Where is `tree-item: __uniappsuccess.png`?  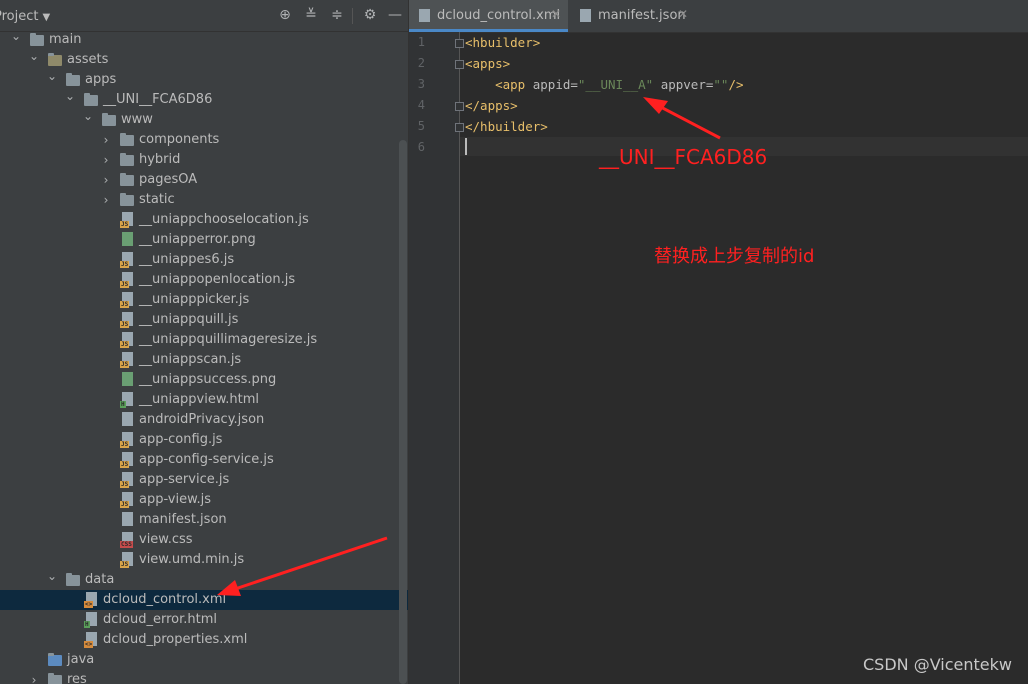
tree-item: __uniappsuccess.png is located at coordinates (204, 380).